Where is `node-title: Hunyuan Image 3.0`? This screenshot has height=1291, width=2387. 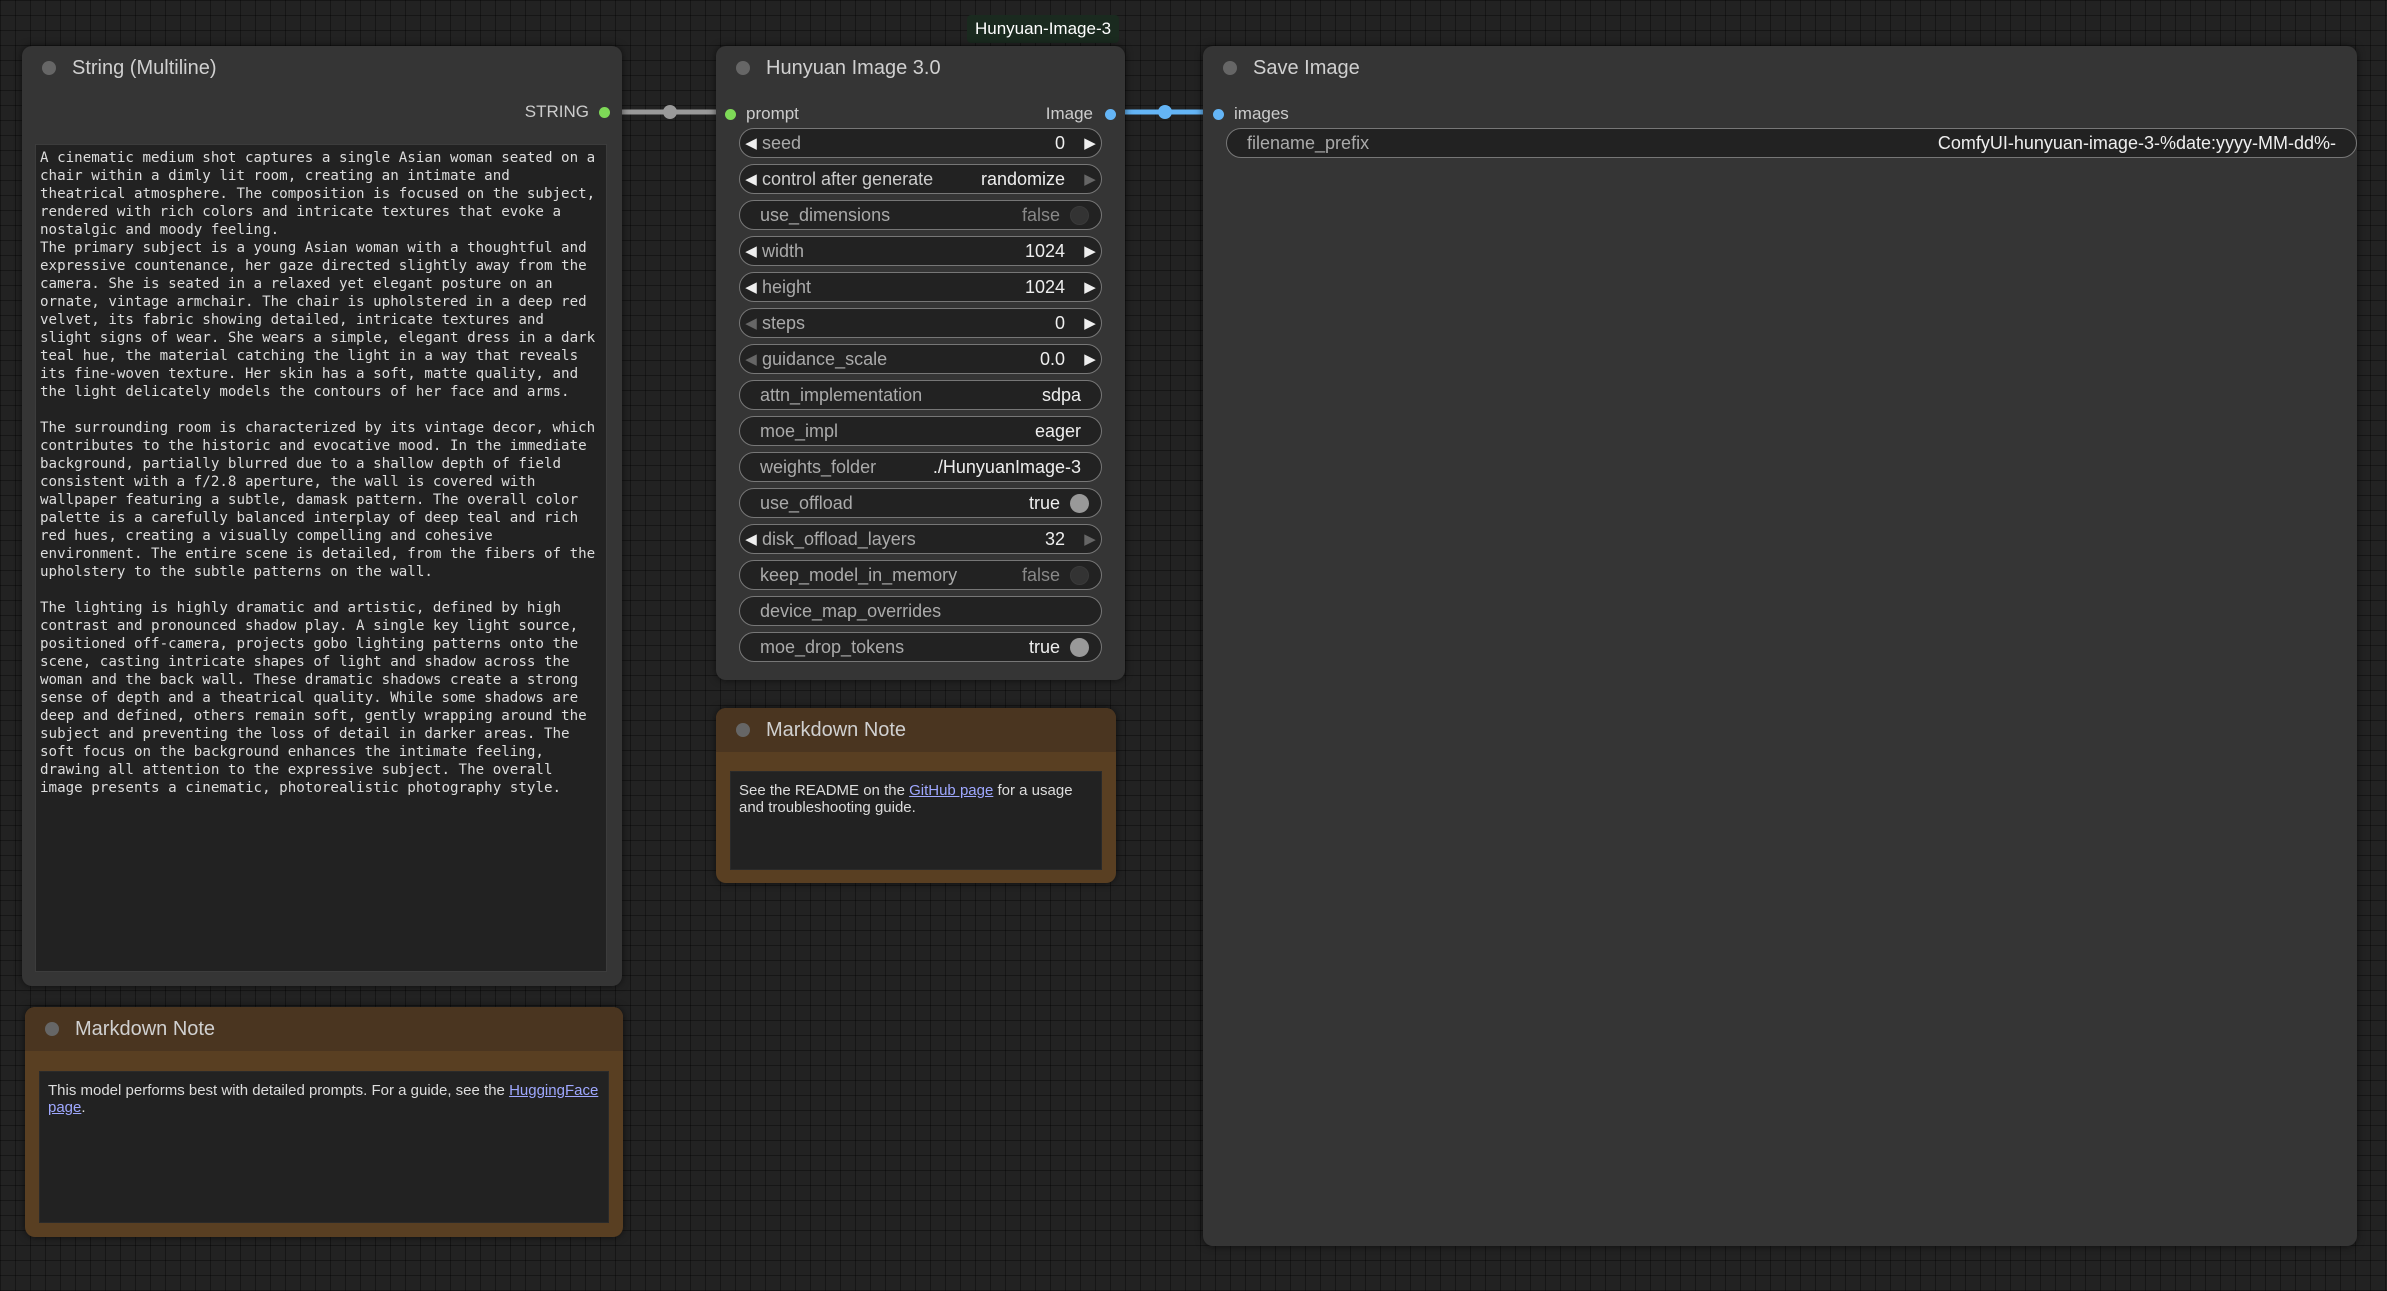 node-title: Hunyuan Image 3.0 is located at coordinates (853, 67).